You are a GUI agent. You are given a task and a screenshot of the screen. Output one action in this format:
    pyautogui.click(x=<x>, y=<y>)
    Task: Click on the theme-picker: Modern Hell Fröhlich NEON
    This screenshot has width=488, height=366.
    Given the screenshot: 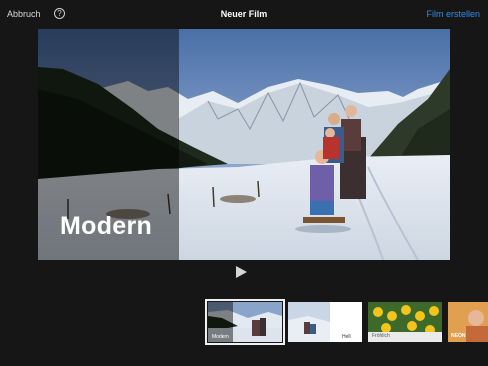 What is the action you would take?
    pyautogui.click(x=244, y=322)
    